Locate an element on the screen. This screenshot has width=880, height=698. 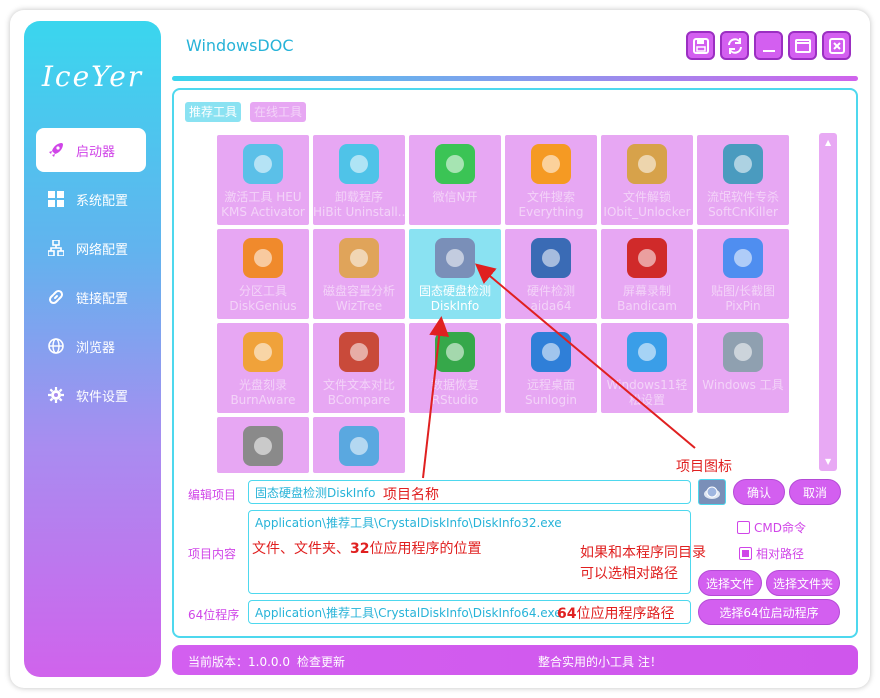
status-bar: 当前版本：1.0.0.0 检查更新 整合实用的小工具 注！ is located at coordinates (515, 660).